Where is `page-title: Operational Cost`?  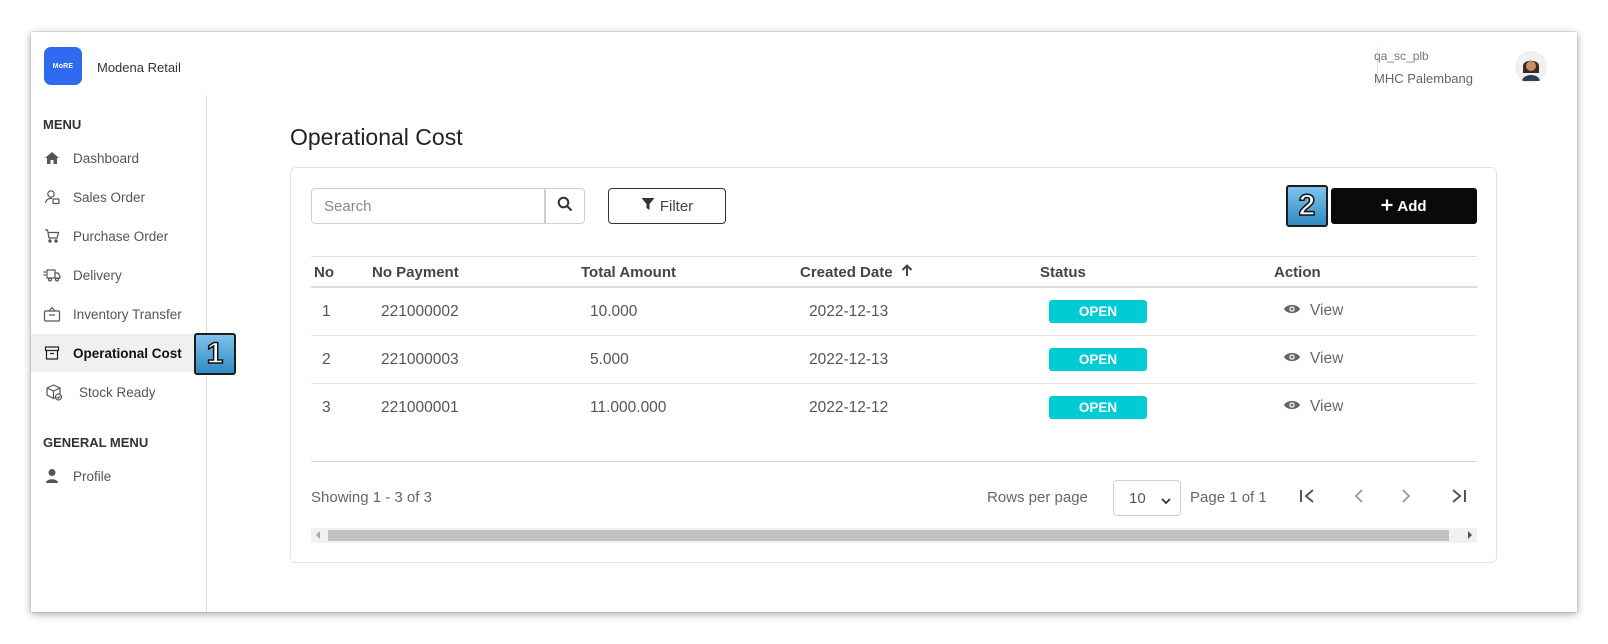
page-title: Operational Cost is located at coordinates (376, 137).